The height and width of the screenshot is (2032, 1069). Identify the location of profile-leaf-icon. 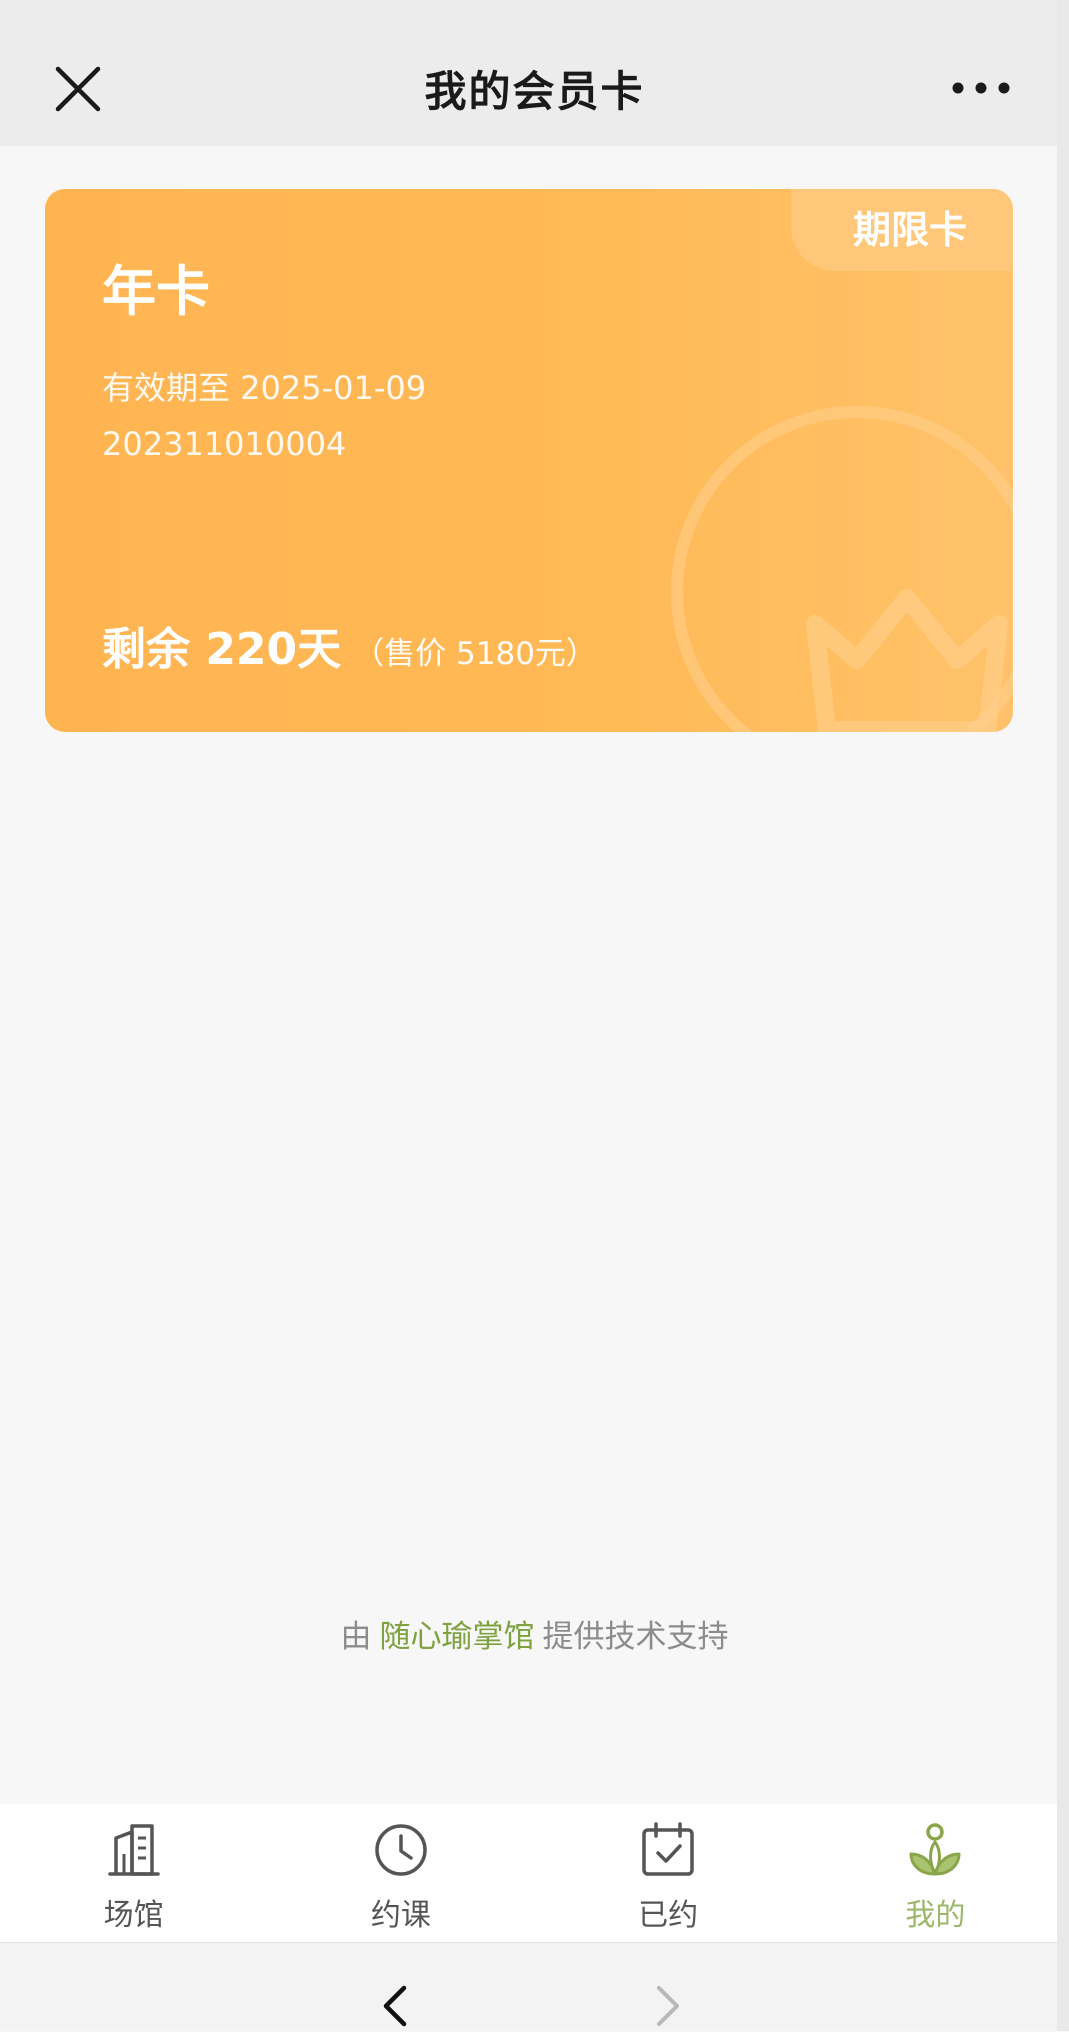
(935, 1849).